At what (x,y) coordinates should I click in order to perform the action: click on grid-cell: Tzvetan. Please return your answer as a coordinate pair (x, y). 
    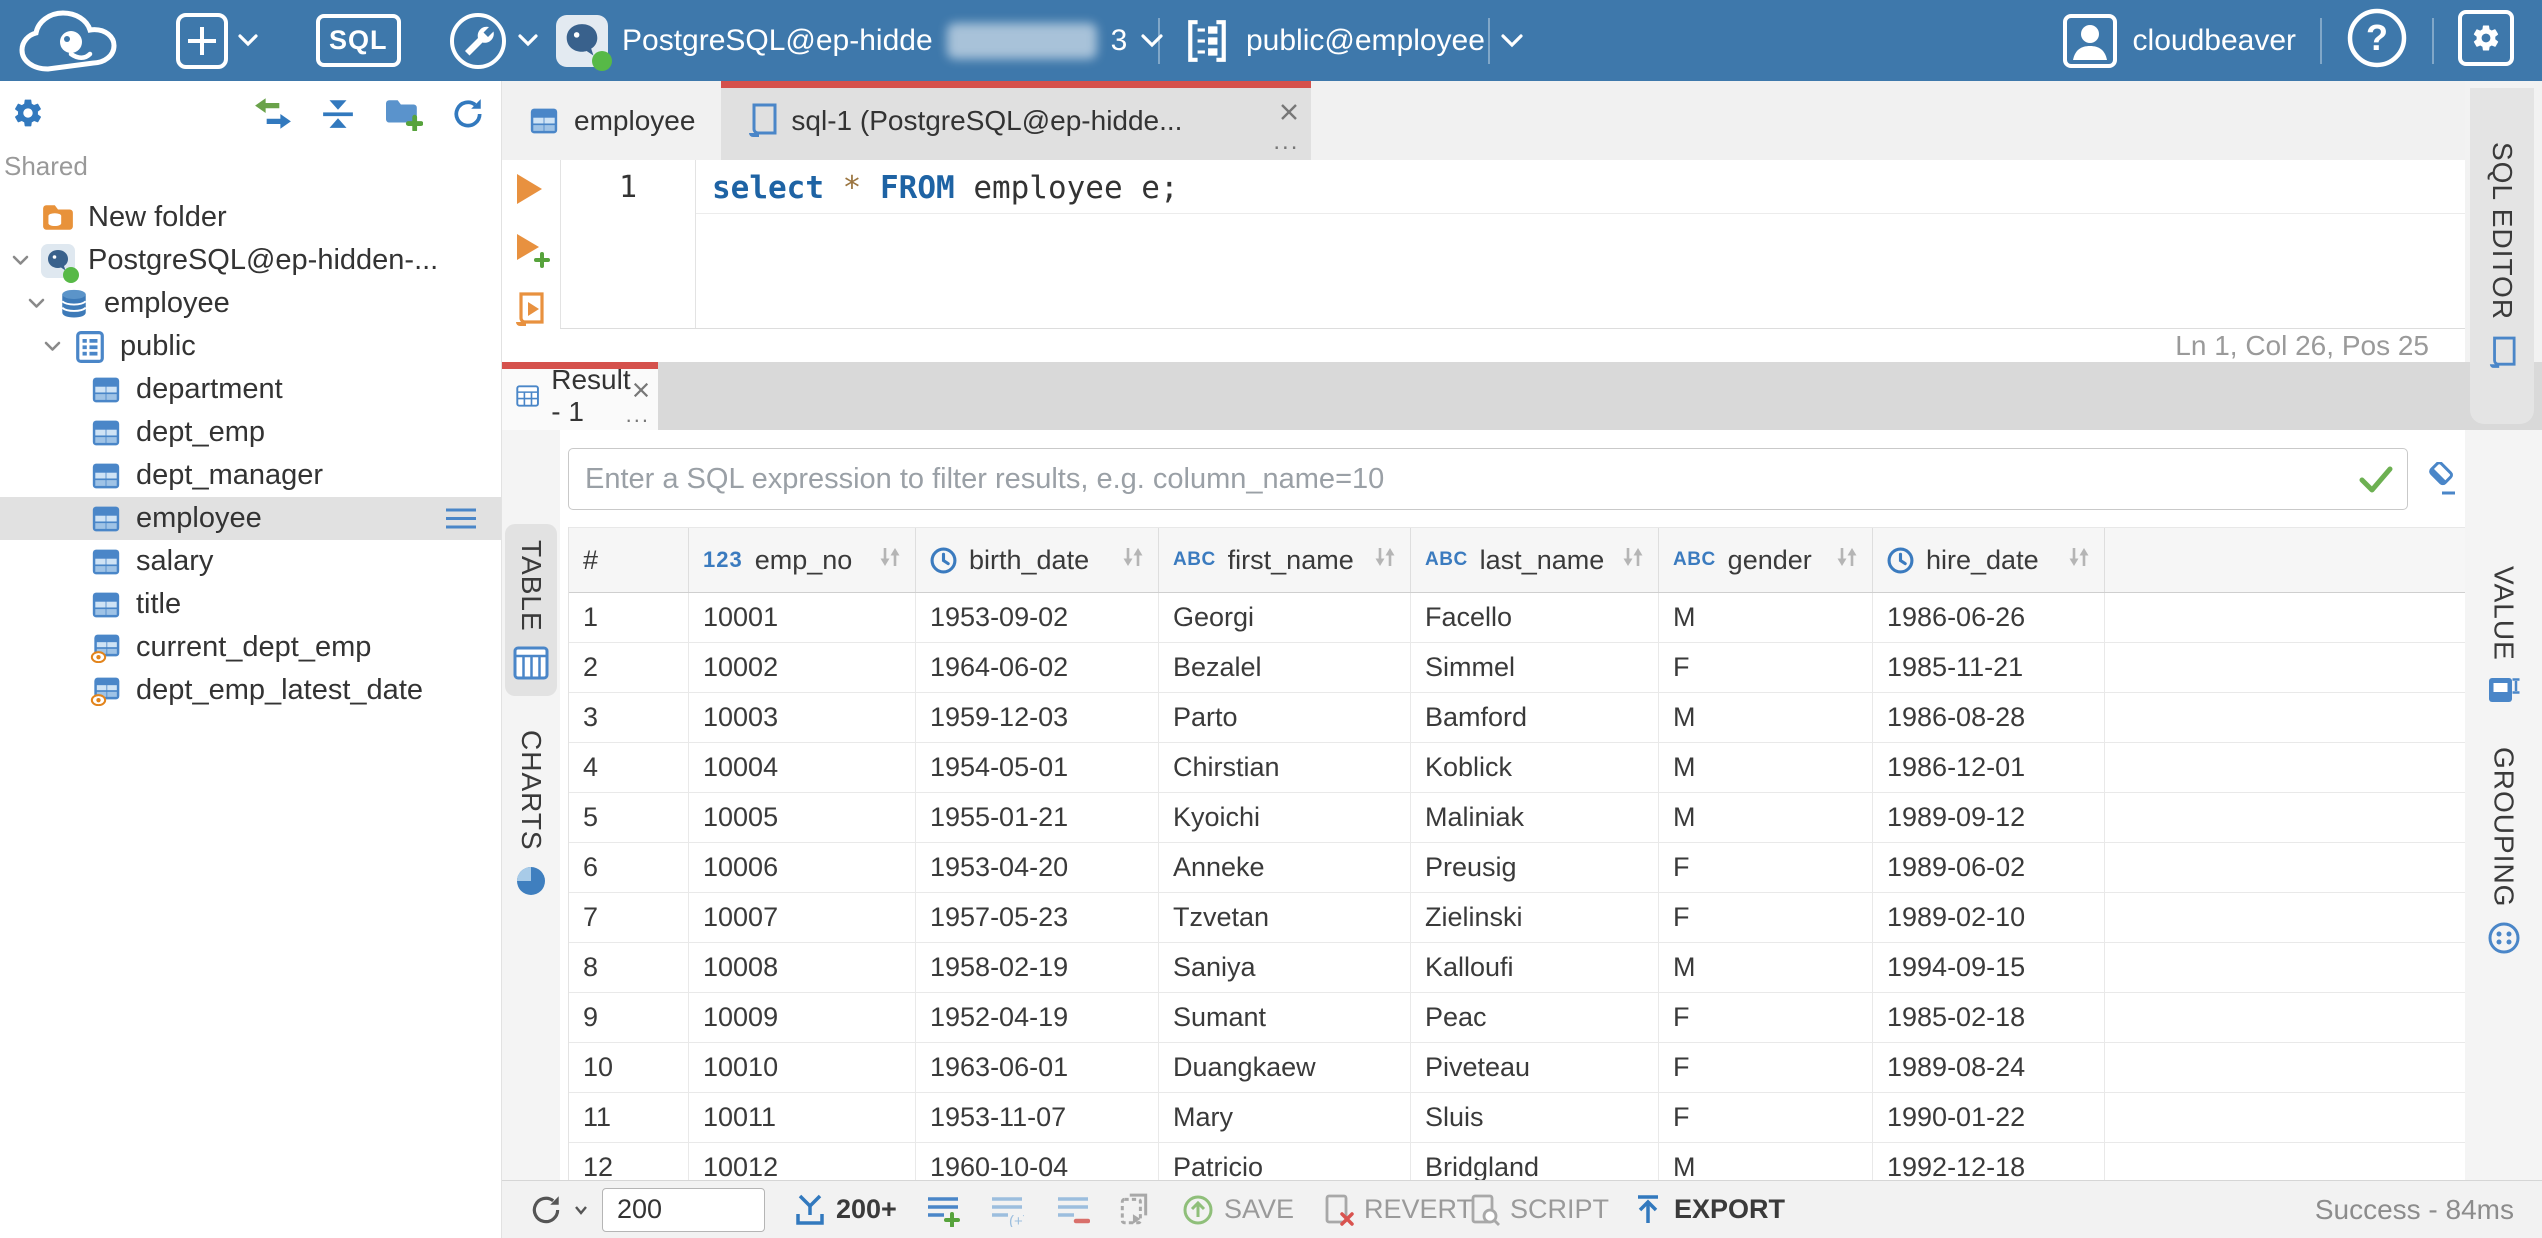
    Looking at the image, I should click on (1285, 917).